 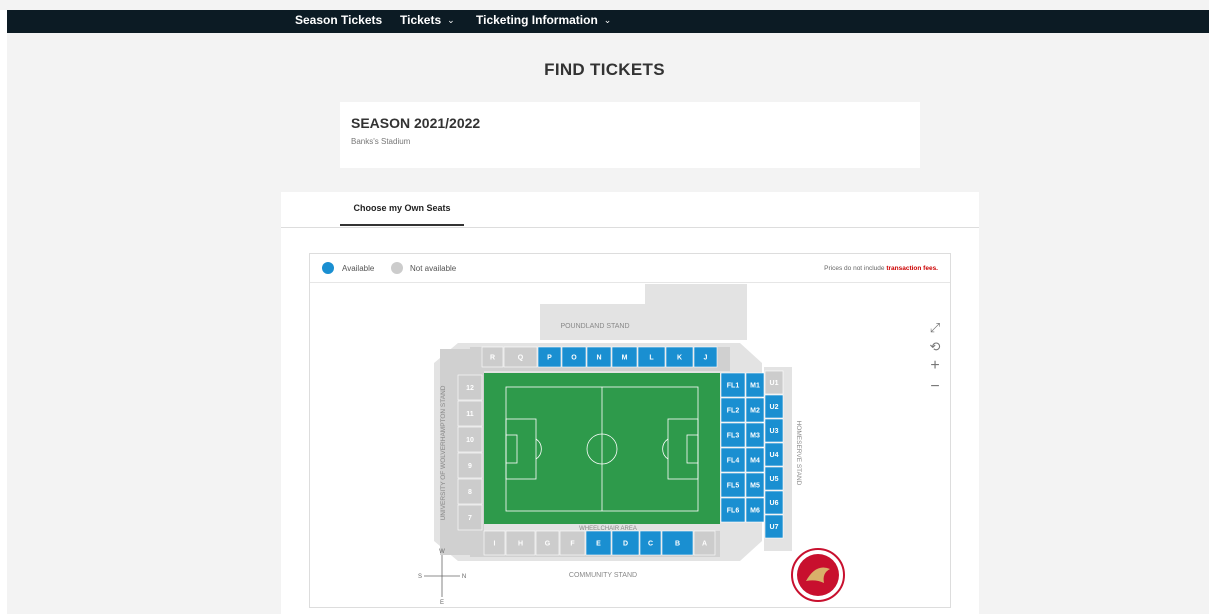 What do you see at coordinates (755, 511) in the screenshot?
I see `block-m6-label: M6` at bounding box center [755, 511].